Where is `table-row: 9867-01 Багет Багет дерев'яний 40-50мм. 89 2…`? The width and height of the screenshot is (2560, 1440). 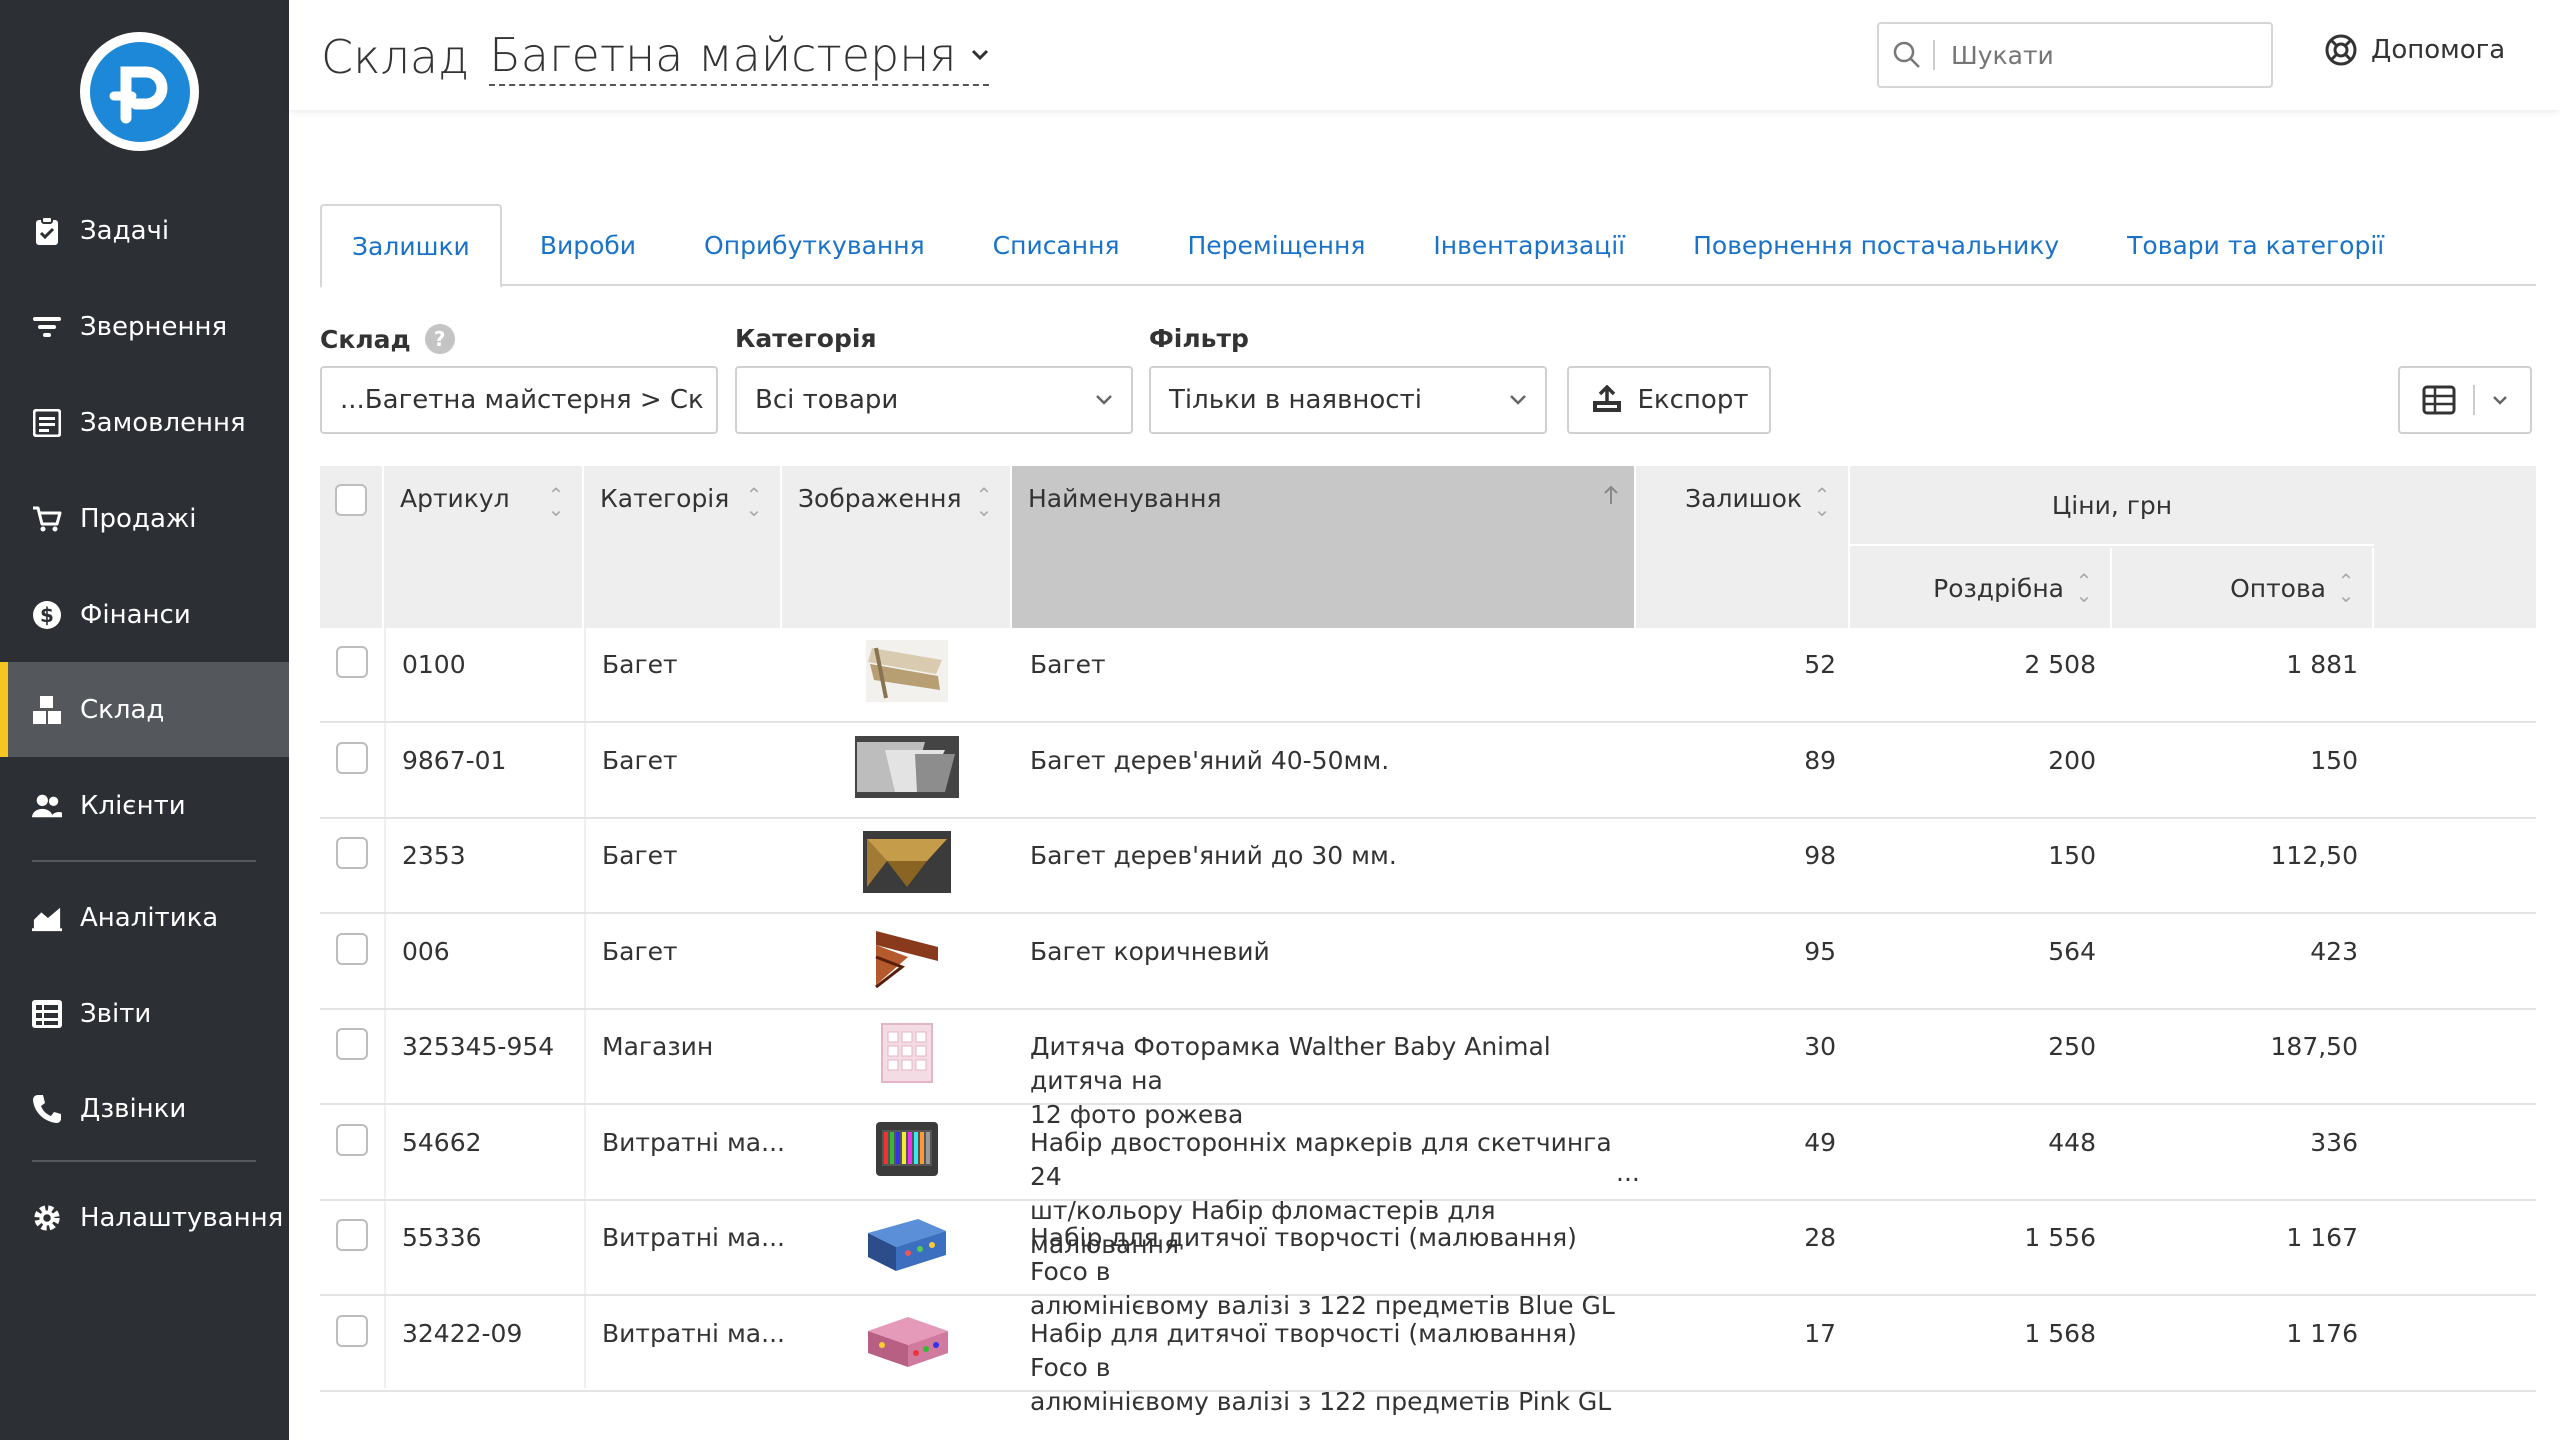
table-row: 9867-01 Багет Багет дерев'яний 40-50мм. 89 2… is located at coordinates (1428, 771).